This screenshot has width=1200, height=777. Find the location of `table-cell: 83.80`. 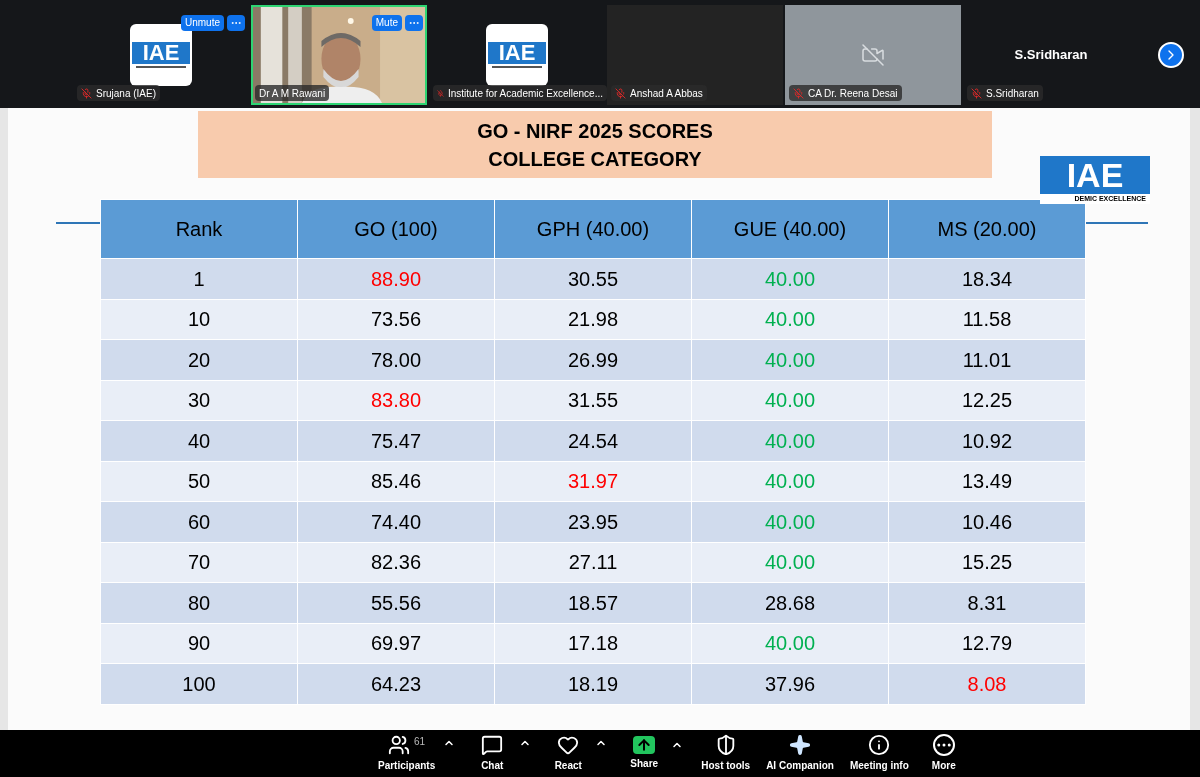

table-cell: 83.80 is located at coordinates (396, 400).